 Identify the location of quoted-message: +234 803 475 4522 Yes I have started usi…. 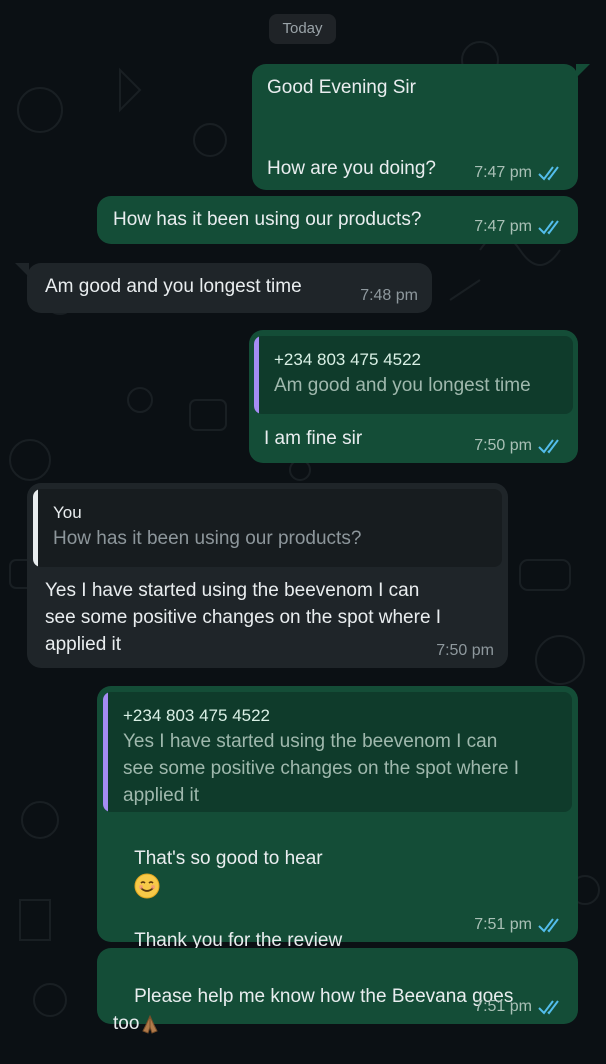
(337, 752).